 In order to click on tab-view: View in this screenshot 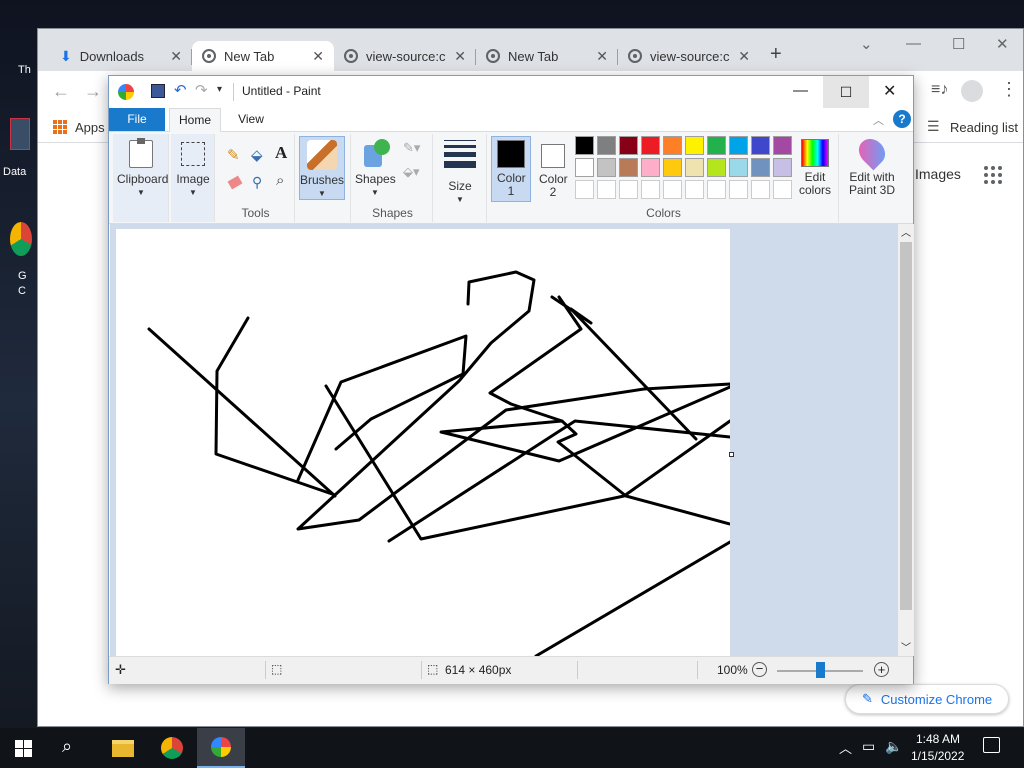, I will do `click(251, 119)`.